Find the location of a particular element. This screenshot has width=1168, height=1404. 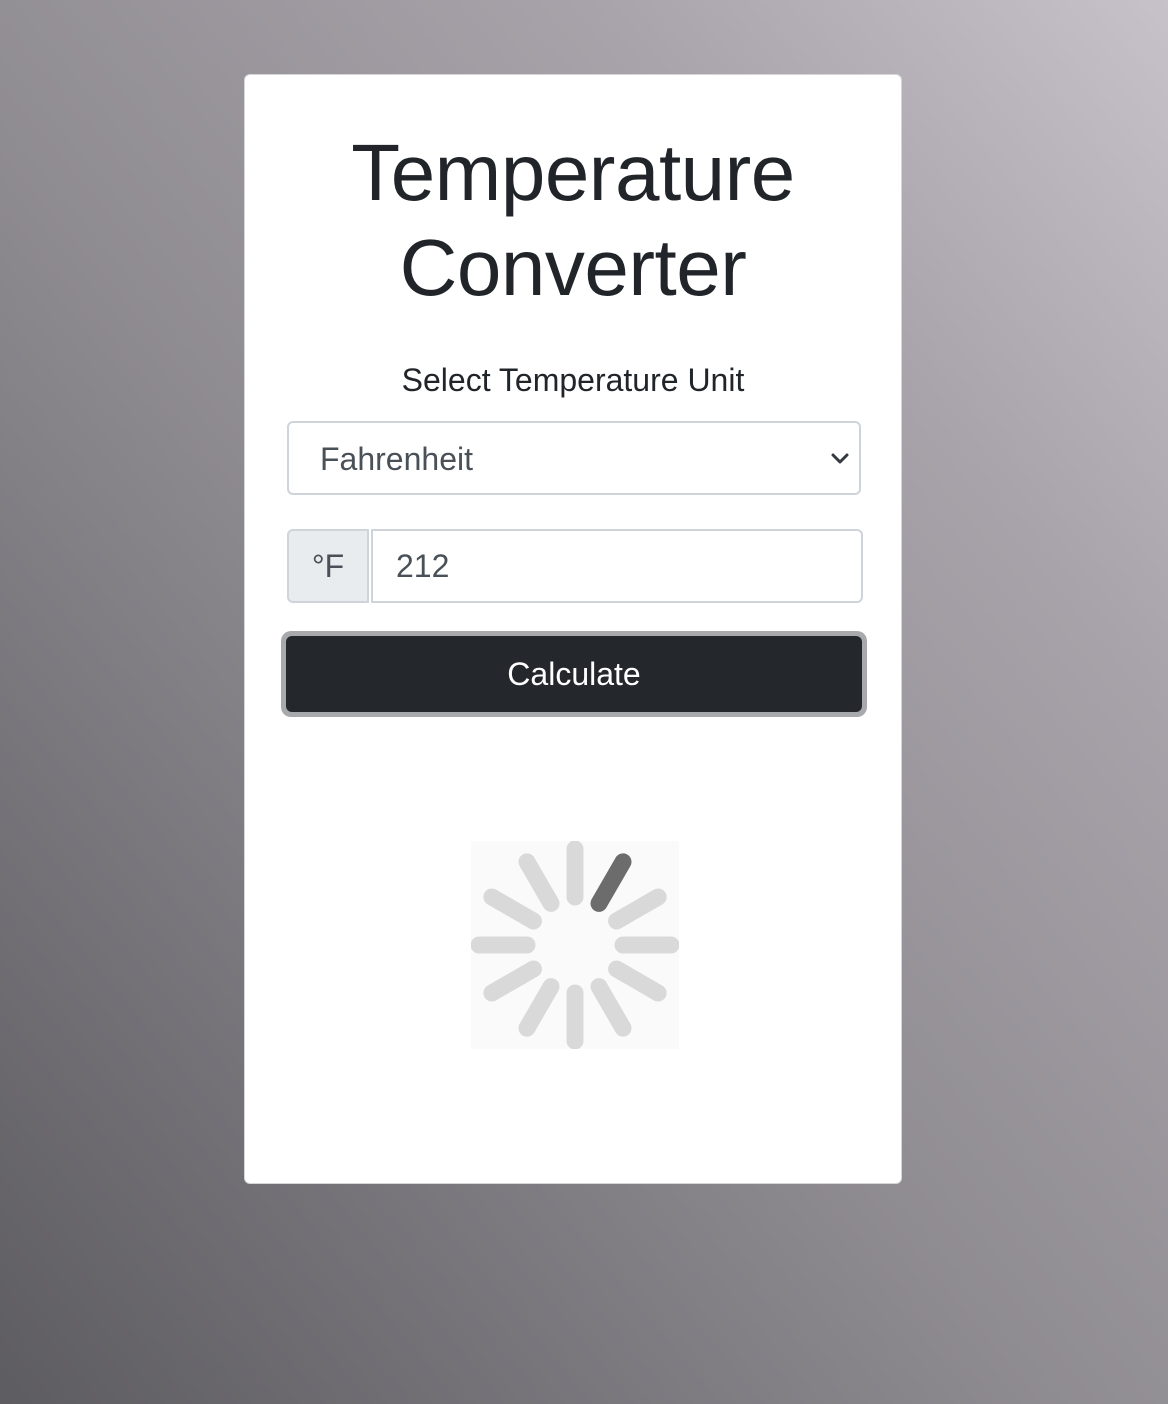

unit-select-value: Fahrenheit is located at coordinates (396, 459).